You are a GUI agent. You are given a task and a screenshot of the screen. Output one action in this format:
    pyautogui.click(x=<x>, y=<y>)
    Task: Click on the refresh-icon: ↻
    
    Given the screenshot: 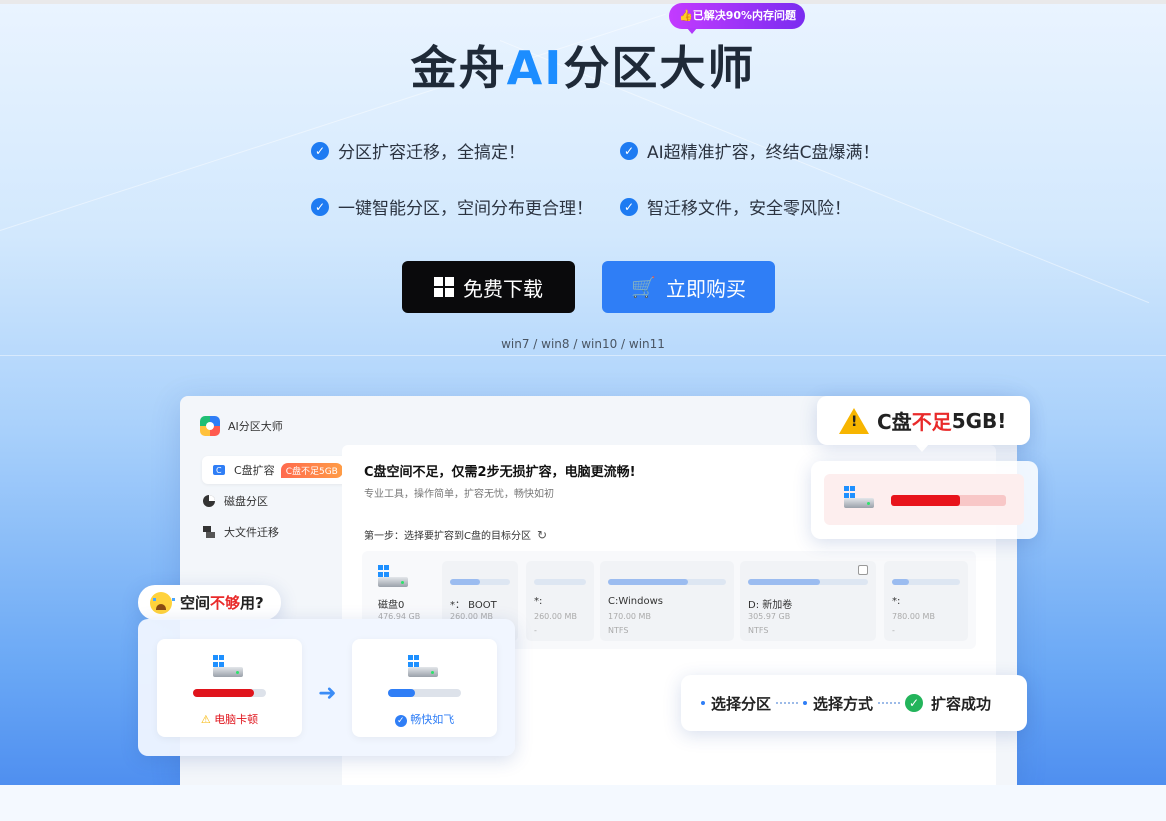 What is the action you would take?
    pyautogui.click(x=542, y=535)
    